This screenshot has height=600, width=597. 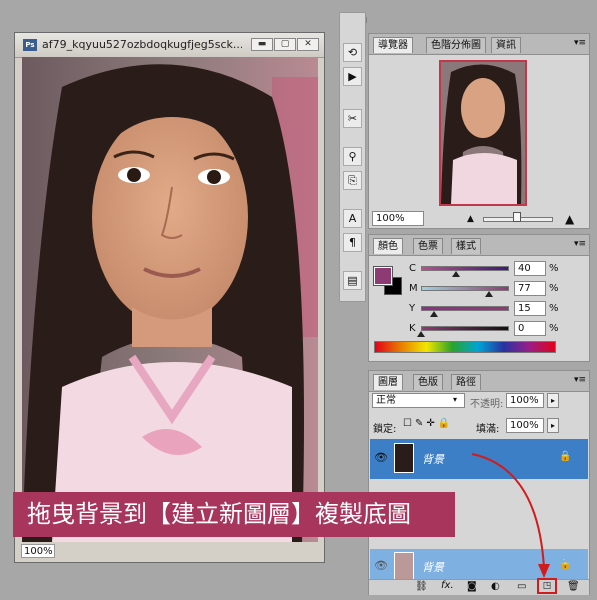 What do you see at coordinates (470, 219) in the screenshot?
I see `zoom-out-icon: ▲` at bounding box center [470, 219].